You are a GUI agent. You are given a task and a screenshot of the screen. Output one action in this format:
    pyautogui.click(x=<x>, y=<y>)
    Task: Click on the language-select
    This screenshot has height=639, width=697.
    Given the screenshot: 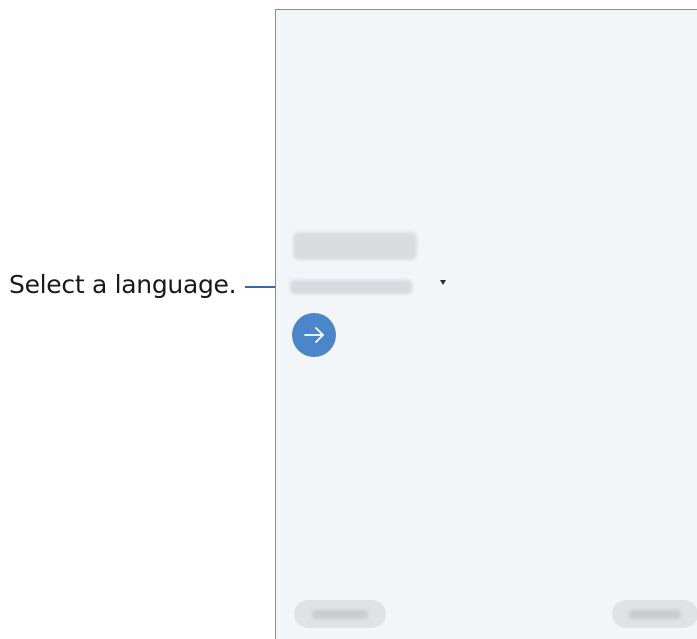 What is the action you would take?
    pyautogui.click(x=370, y=287)
    